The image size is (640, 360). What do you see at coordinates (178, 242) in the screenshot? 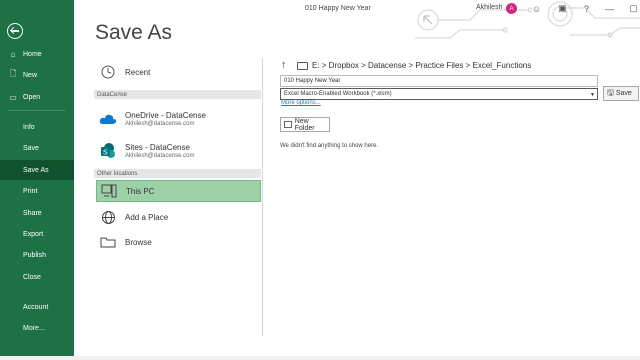
I see `location-browse: Browse` at bounding box center [178, 242].